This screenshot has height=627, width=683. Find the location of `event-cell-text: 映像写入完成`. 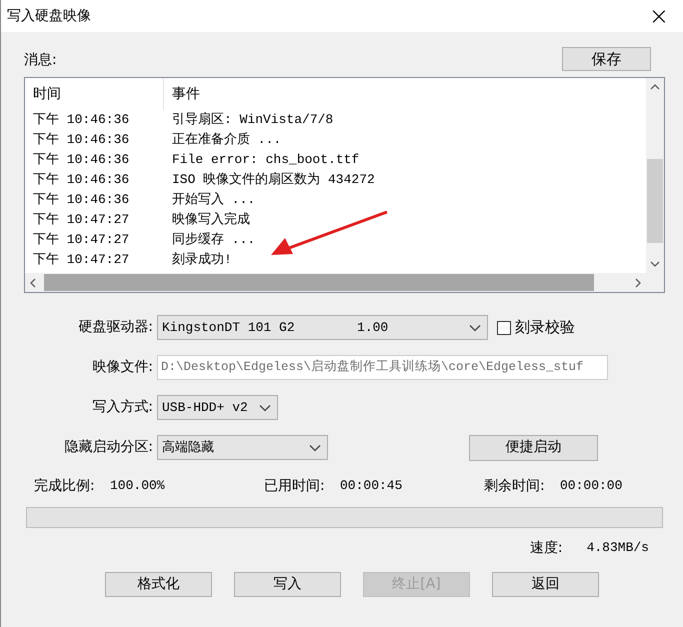

event-cell-text: 映像写入完成 is located at coordinates (210, 220).